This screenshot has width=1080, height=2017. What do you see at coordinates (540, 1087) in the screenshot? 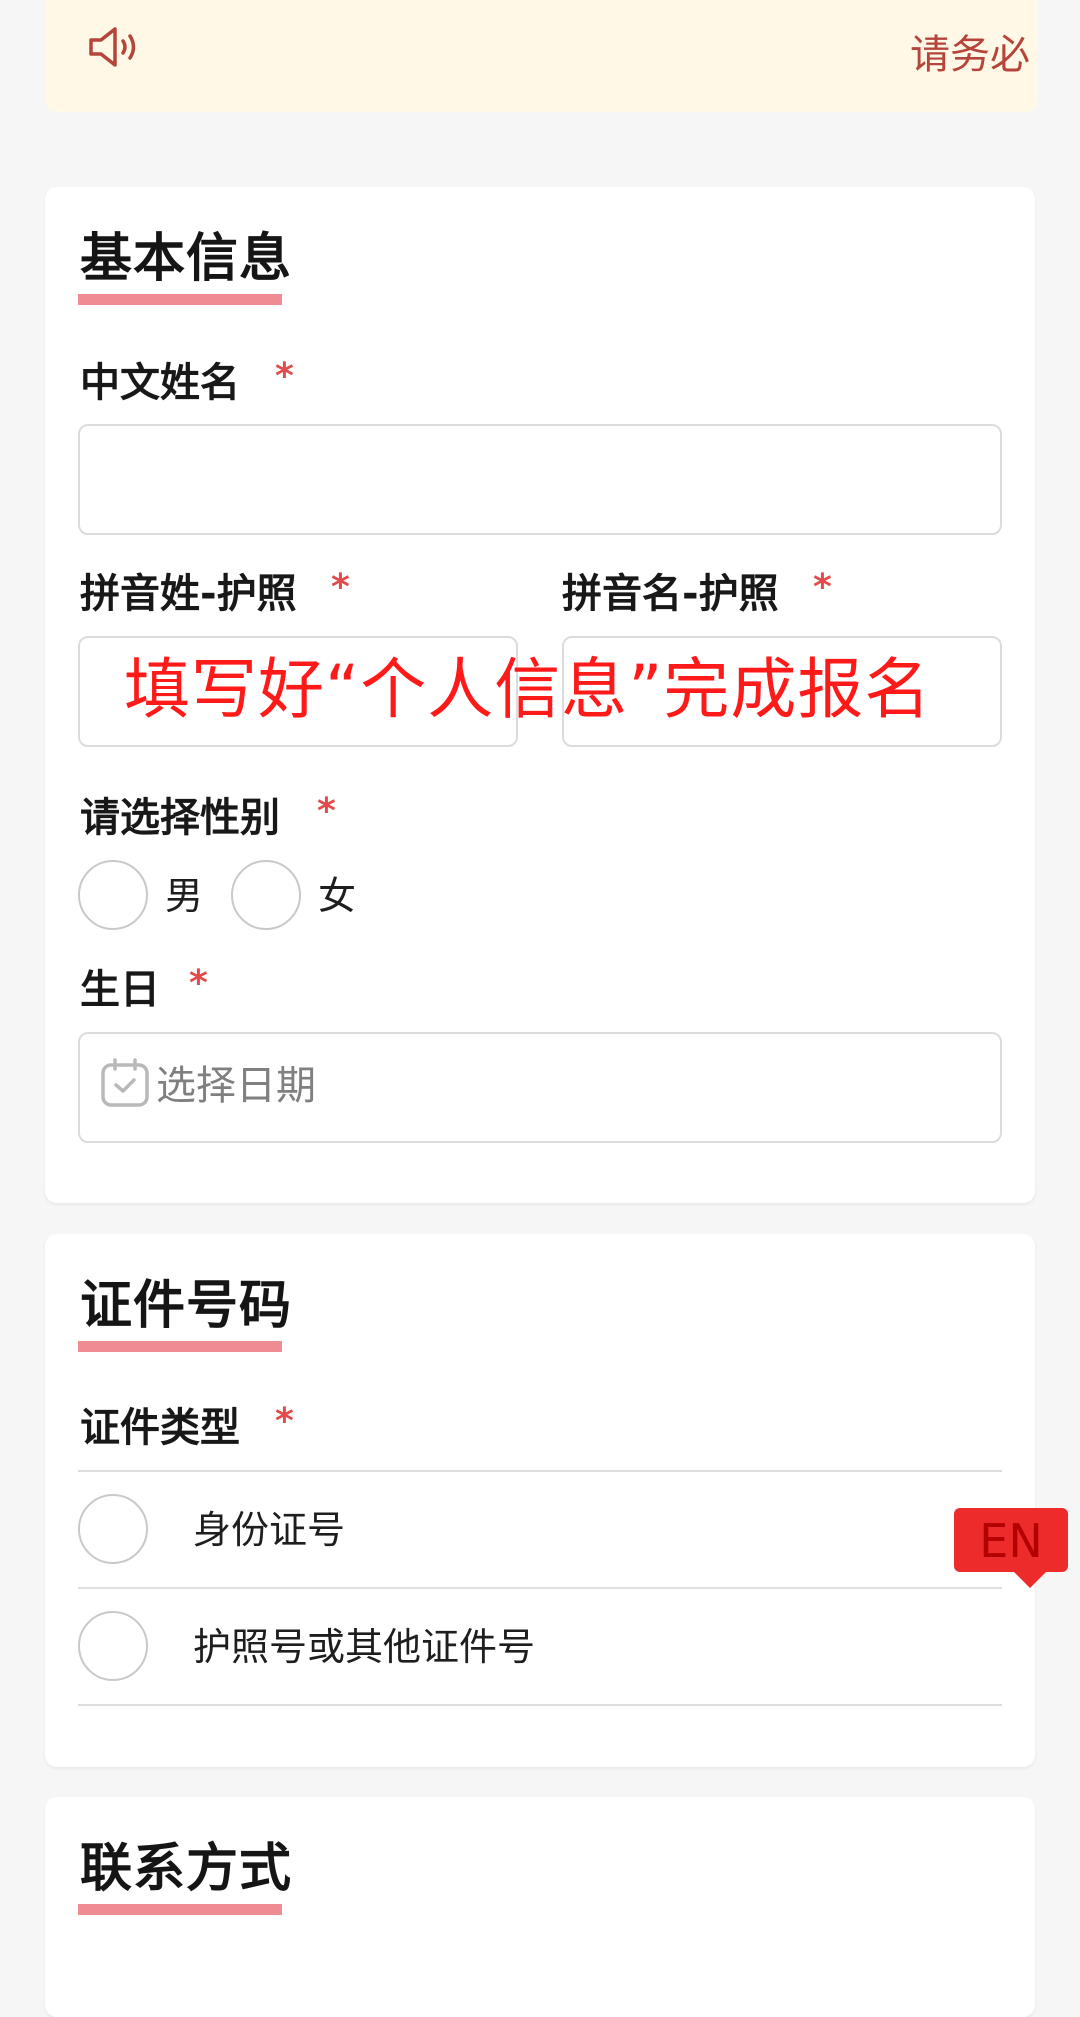
I see `birthday-date-picker: 选择日期` at bounding box center [540, 1087].